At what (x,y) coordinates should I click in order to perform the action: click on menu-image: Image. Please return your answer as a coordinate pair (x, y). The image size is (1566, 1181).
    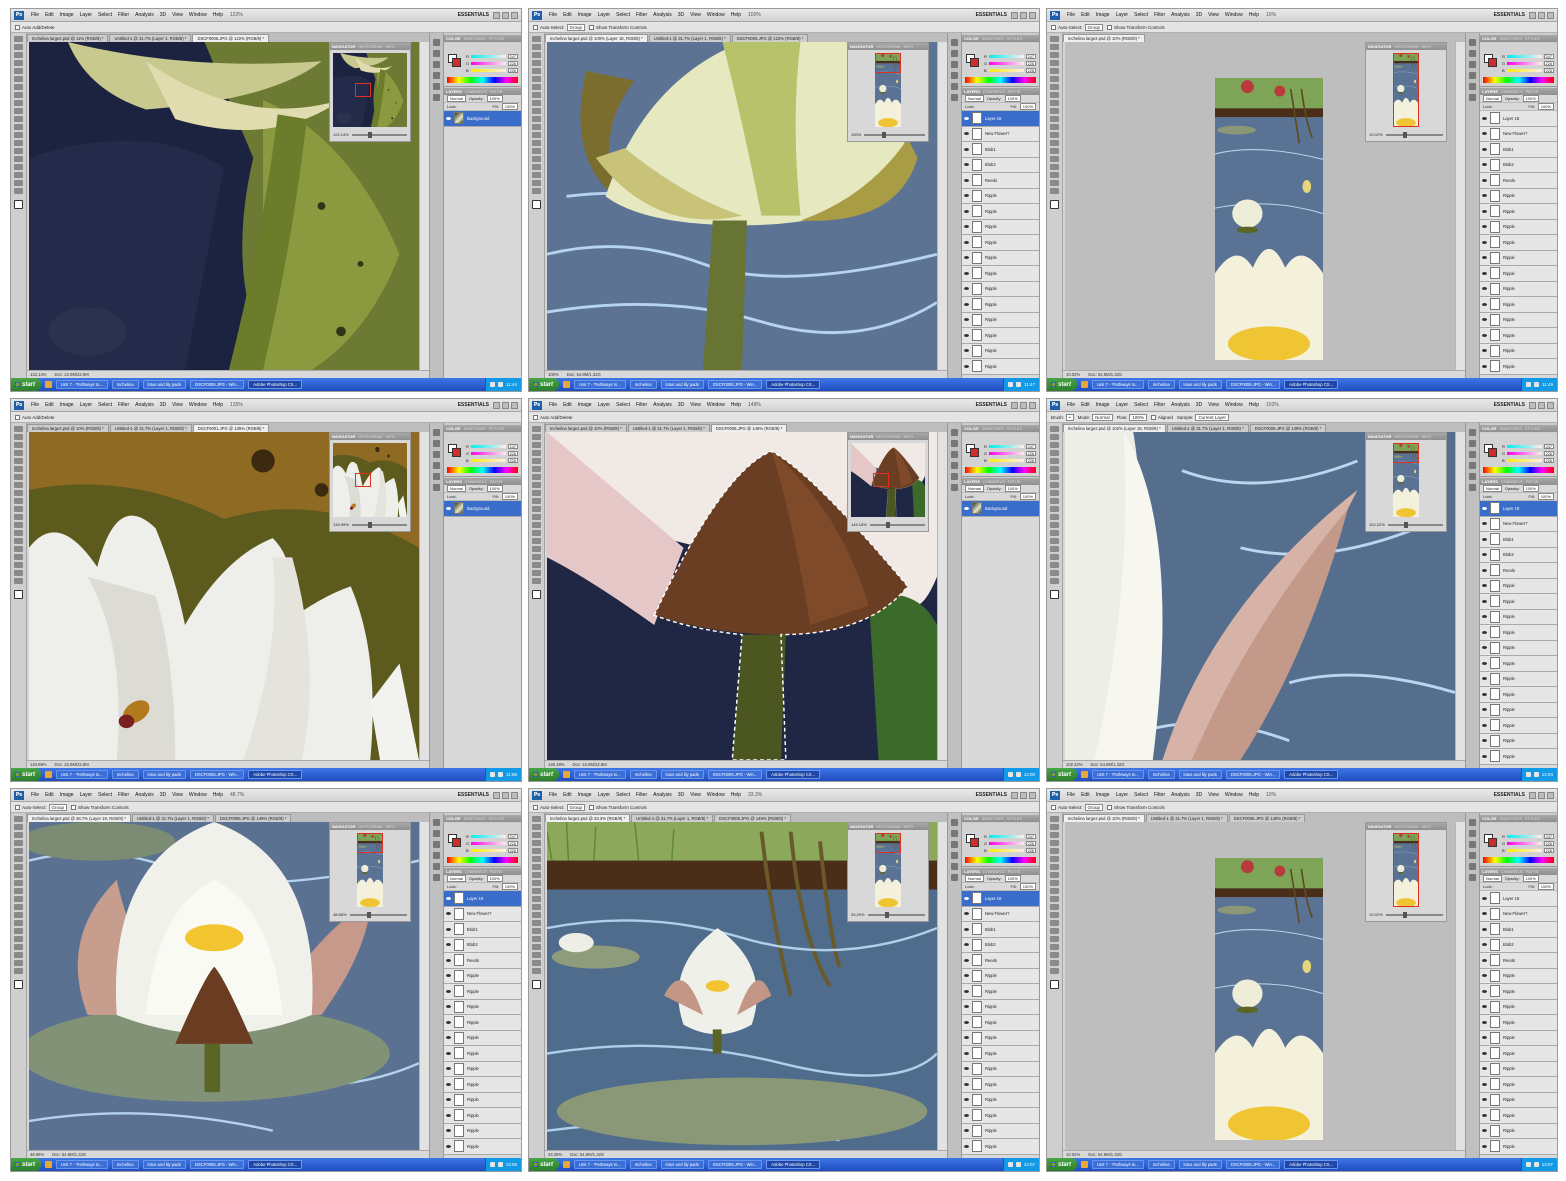
    Looking at the image, I should click on (585, 795).